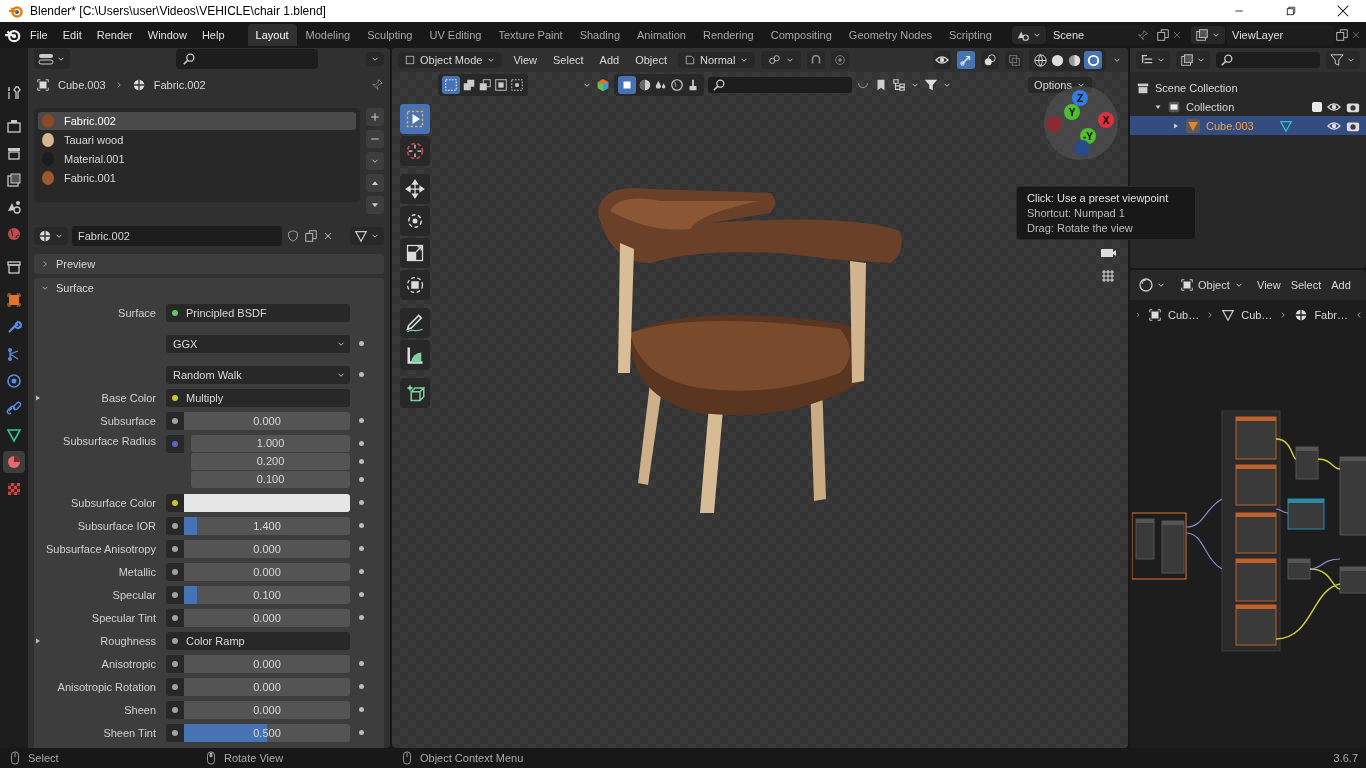 This screenshot has width=1366, height=768. I want to click on breadcrumb-item: Fabric.002, so click(179, 84).